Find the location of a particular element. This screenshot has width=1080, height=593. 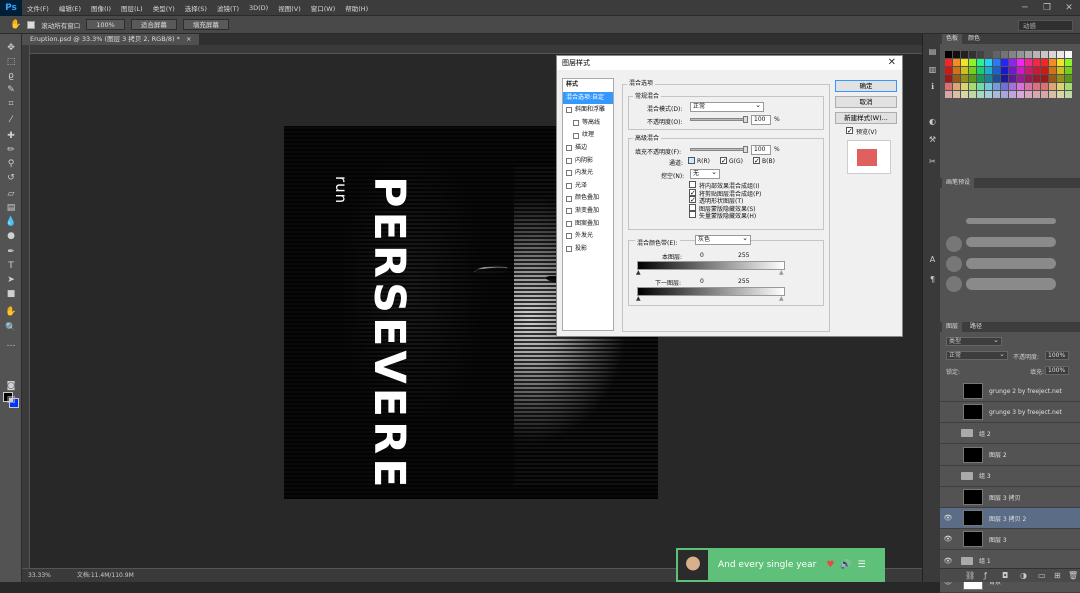

style-list-item: 等高线 is located at coordinates (588, 123).